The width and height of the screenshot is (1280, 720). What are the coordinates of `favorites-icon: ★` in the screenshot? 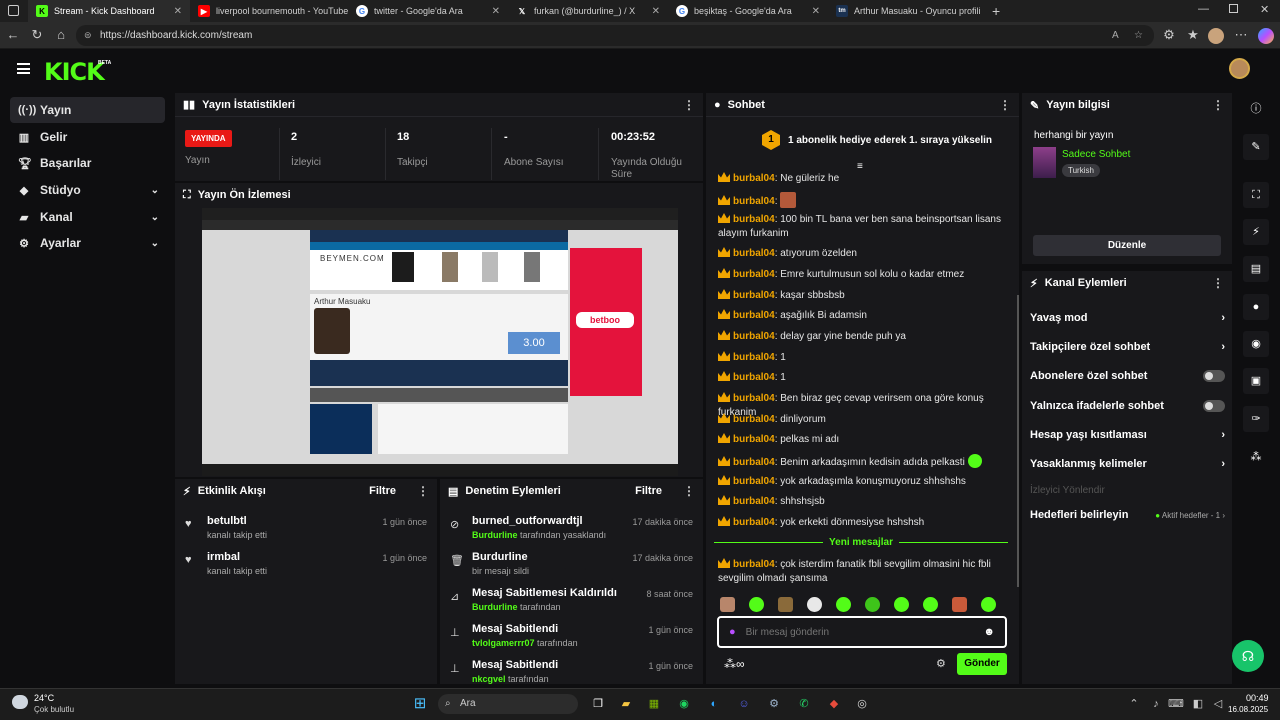 It's located at (1193, 35).